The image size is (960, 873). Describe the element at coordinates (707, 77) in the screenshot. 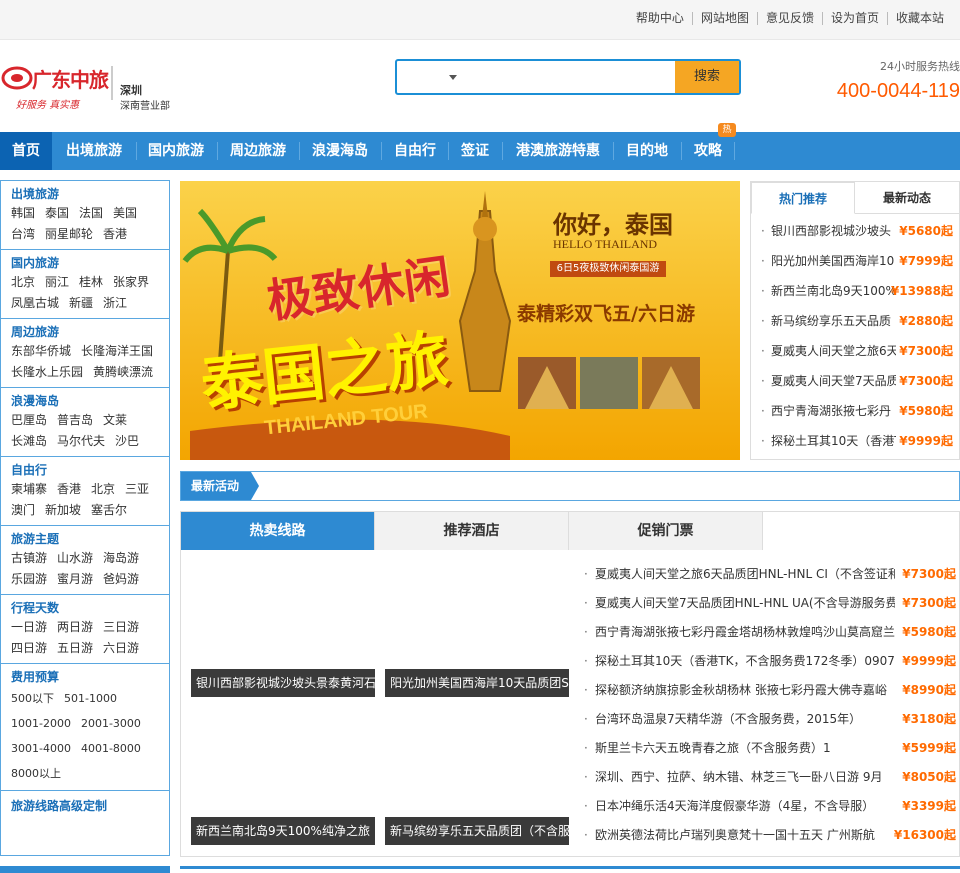

I see `search-button: 搜索` at that location.